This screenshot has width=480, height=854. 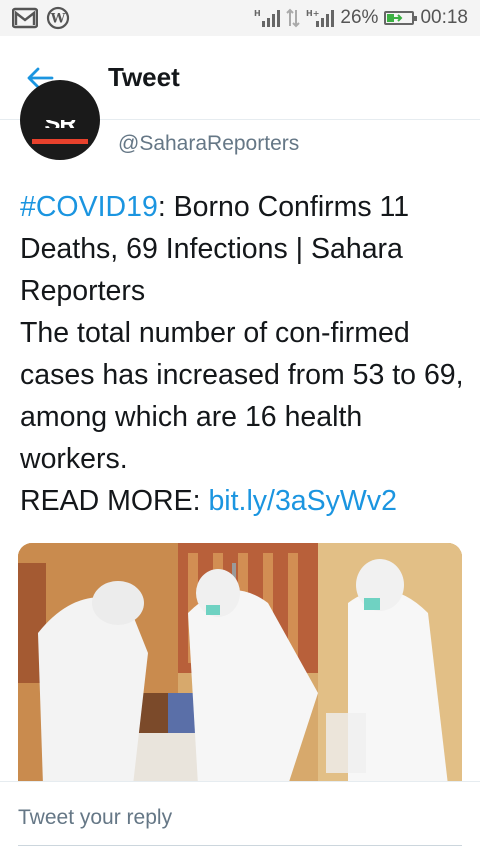 I want to click on page-title: Tweet, so click(x=144, y=77).